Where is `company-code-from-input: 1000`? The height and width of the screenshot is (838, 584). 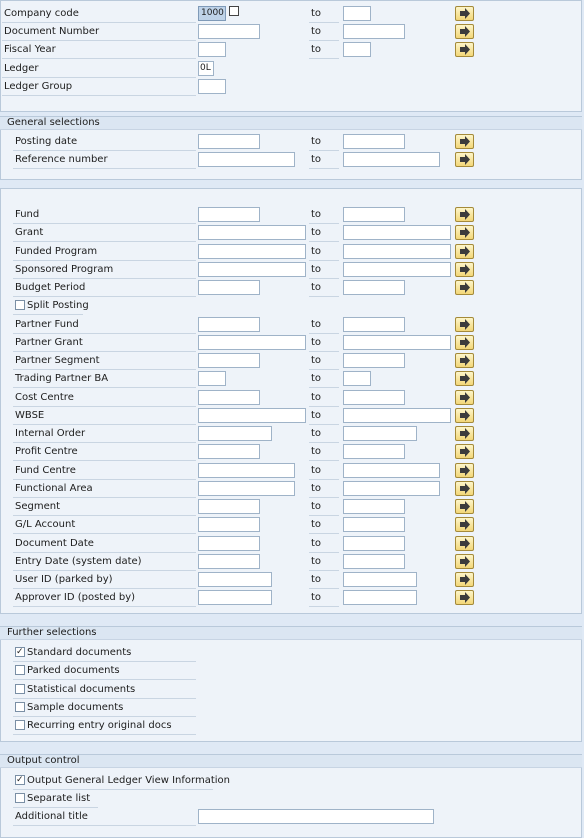
company-code-from-input: 1000 is located at coordinates (212, 13).